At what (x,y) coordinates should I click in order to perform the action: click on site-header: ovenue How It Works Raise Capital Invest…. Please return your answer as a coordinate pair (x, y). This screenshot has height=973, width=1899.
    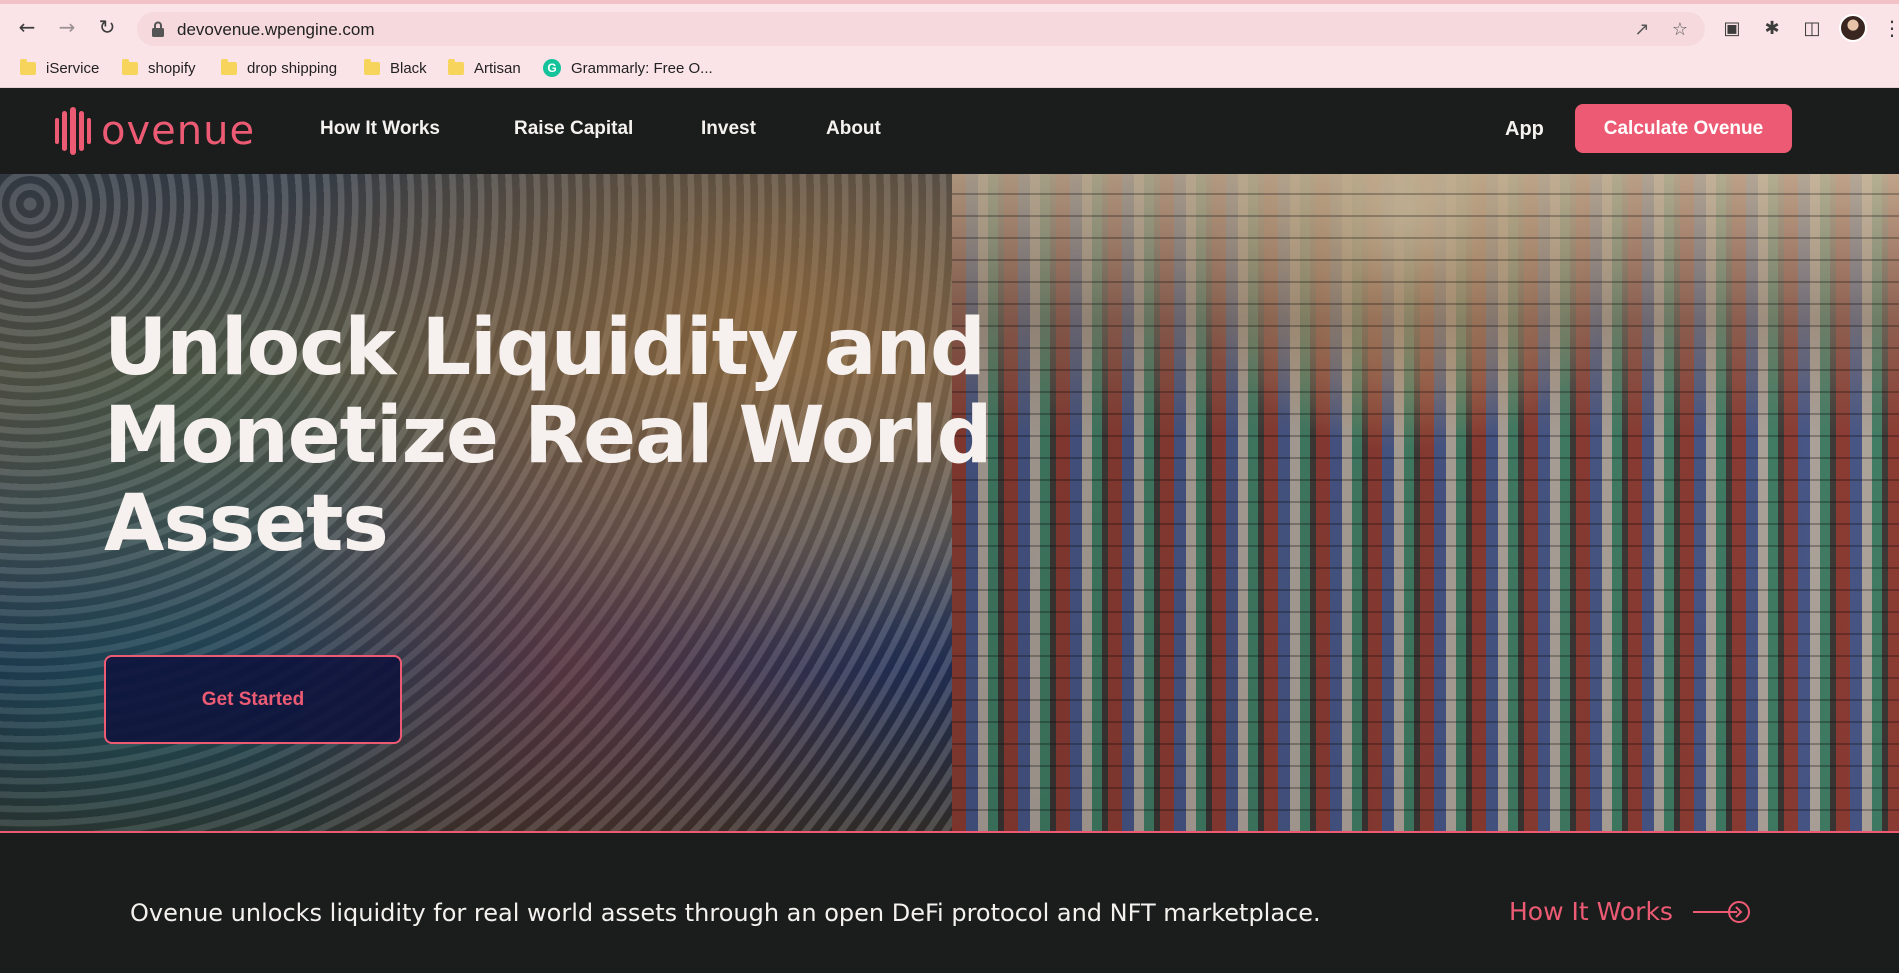
    Looking at the image, I should click on (949, 131).